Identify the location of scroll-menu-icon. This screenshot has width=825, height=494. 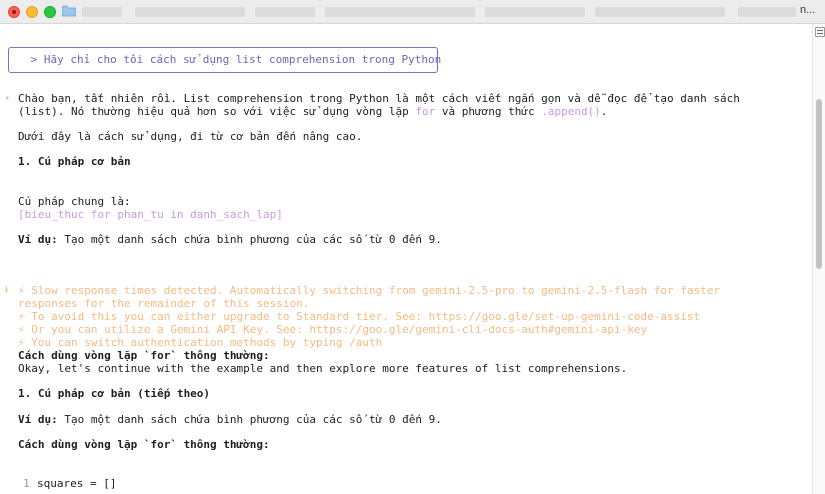
(820, 32).